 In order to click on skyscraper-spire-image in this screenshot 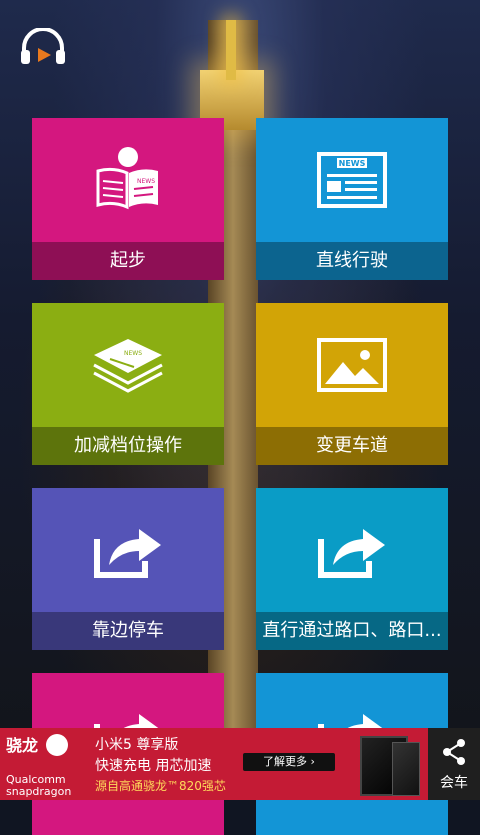, I will do `click(231, 50)`.